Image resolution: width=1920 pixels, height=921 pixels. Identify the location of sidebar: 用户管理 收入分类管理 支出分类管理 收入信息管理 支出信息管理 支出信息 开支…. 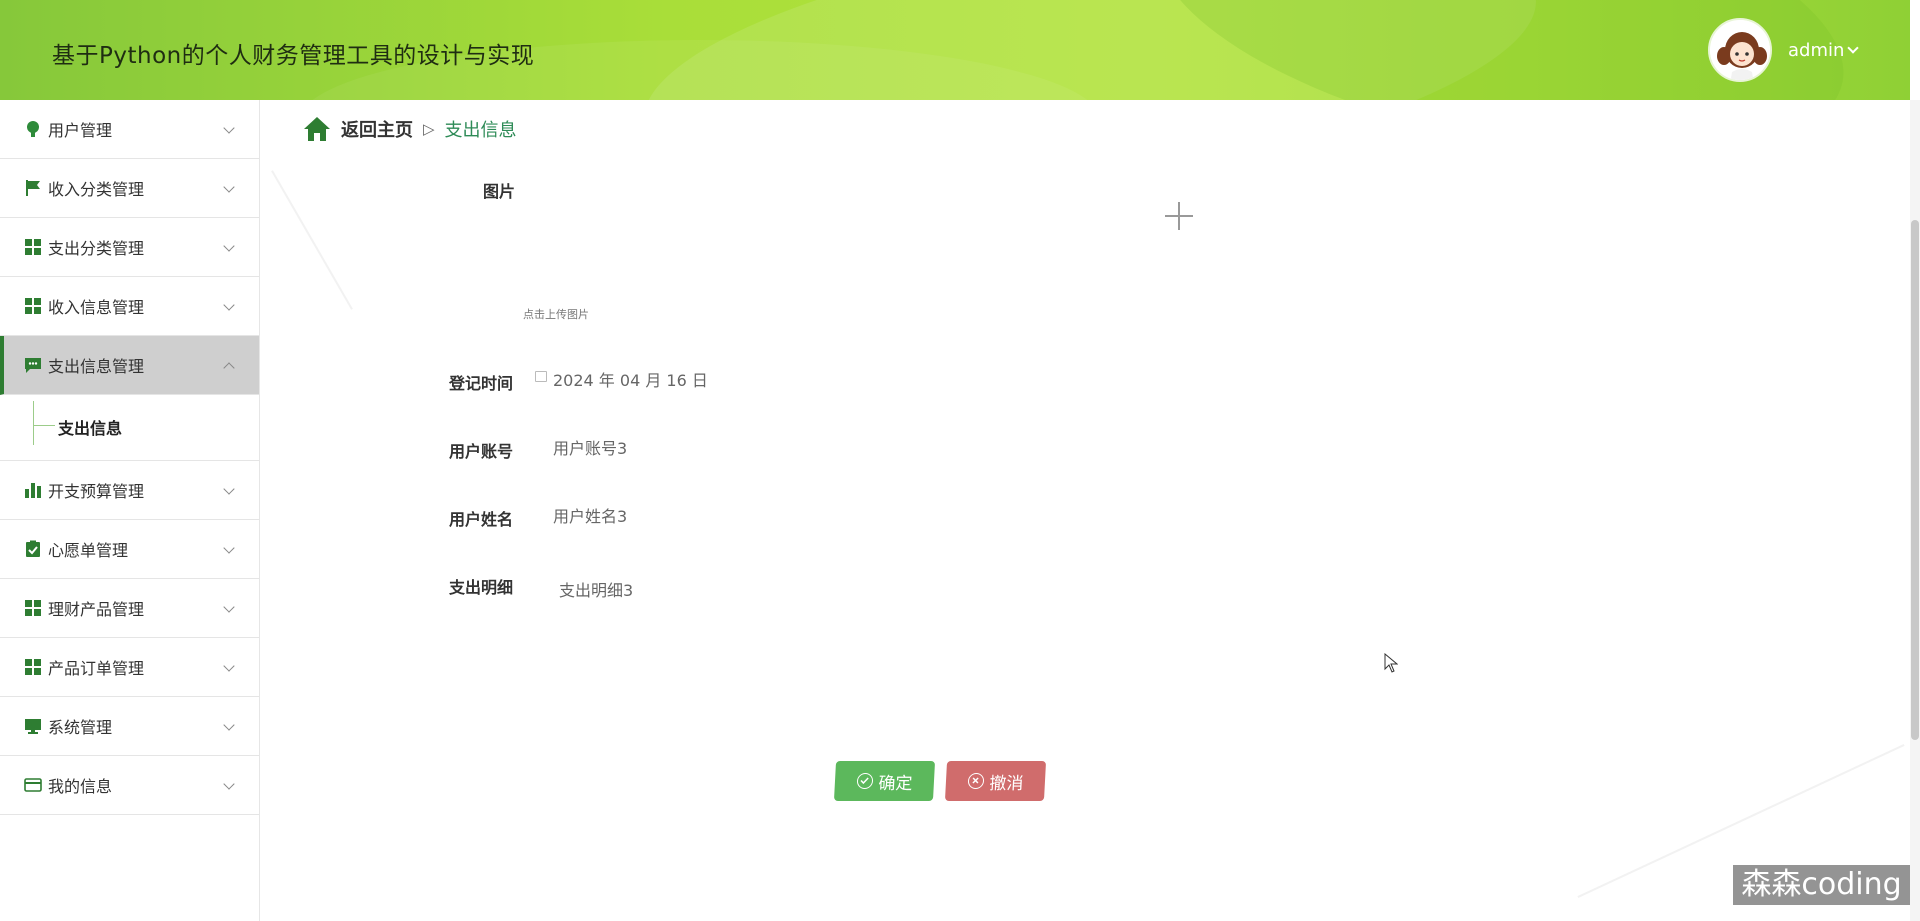
(130, 510).